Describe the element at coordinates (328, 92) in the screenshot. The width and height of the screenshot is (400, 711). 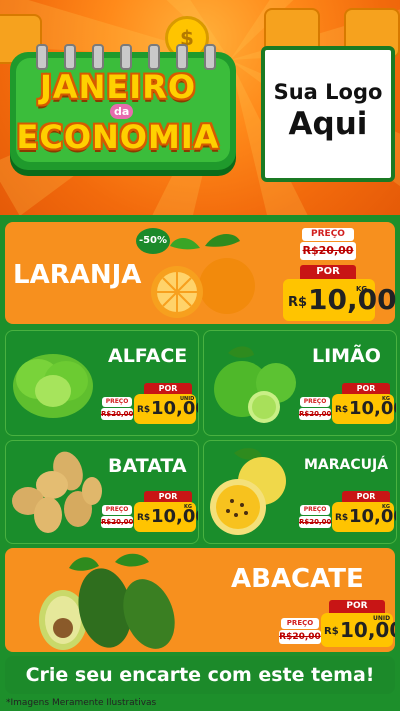
I see `logo-line1: Sua Logo` at that location.